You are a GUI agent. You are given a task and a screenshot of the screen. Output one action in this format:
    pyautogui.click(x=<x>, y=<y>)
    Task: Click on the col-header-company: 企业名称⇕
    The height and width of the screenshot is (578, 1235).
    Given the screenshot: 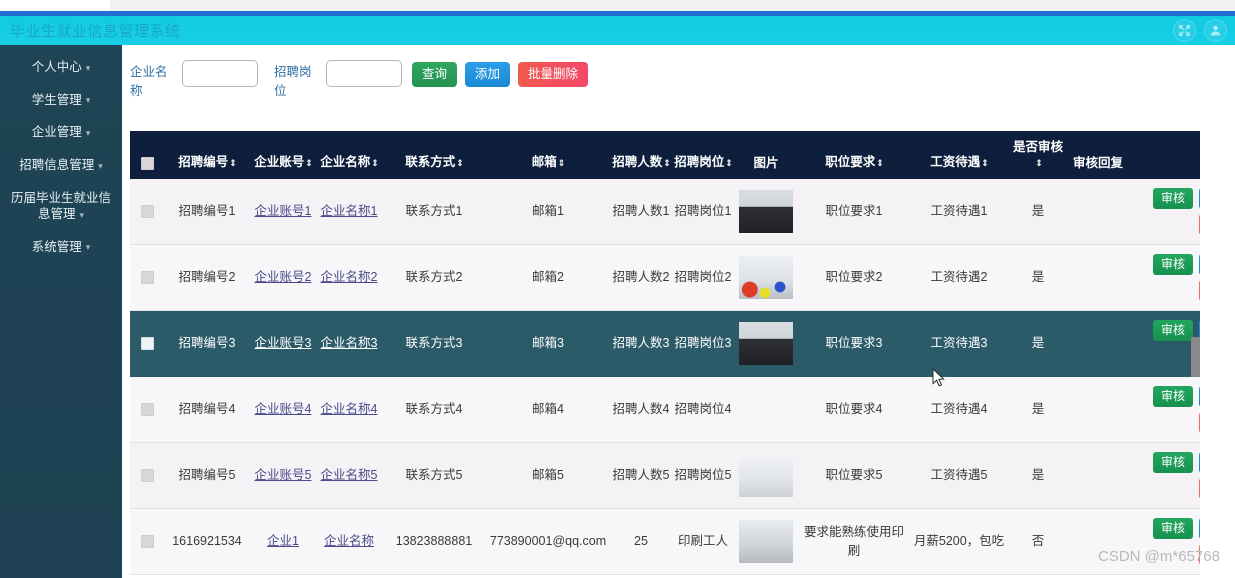 What is the action you would take?
    pyautogui.click(x=349, y=155)
    